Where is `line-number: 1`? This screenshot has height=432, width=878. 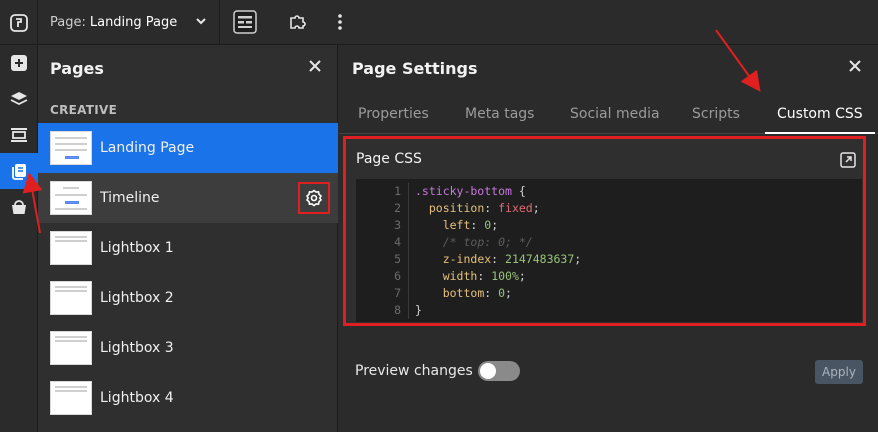 line-number: 1 is located at coordinates (397, 191).